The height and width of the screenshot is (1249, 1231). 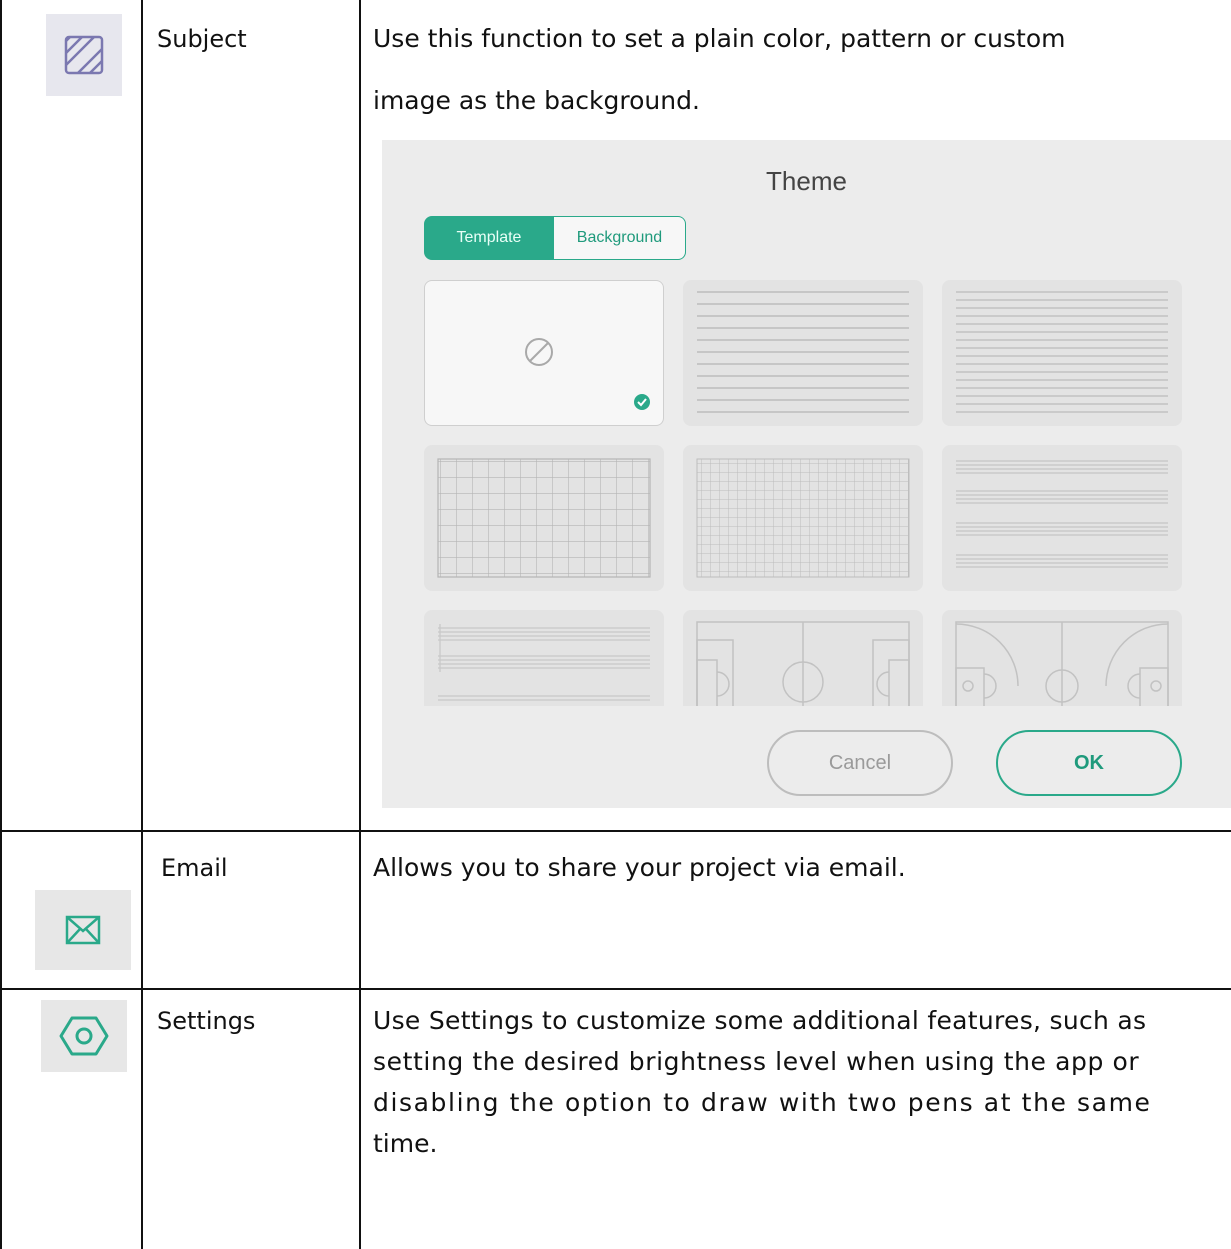 I want to click on table-border-row1, so click(x=615, y=831).